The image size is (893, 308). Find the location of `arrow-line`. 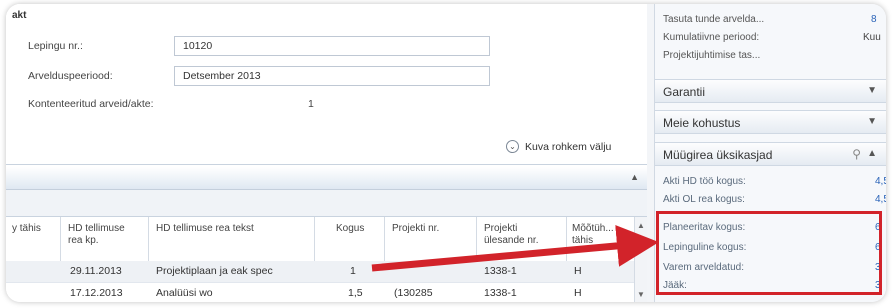

arrow-line is located at coordinates (515, 248).